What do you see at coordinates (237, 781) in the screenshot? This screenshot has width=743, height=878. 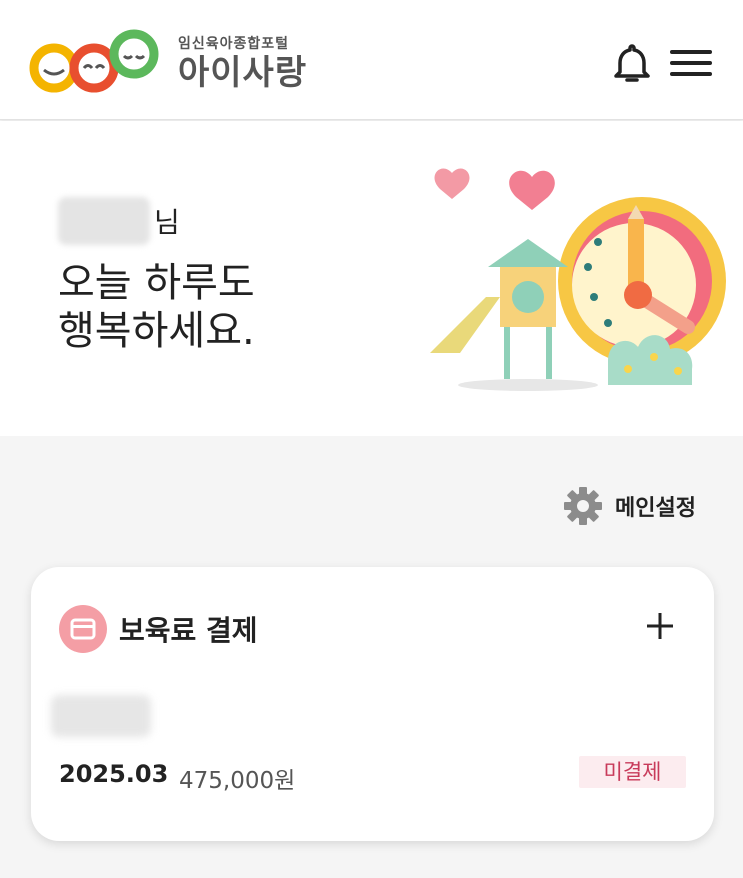 I see `payment-amount: 475,000원` at bounding box center [237, 781].